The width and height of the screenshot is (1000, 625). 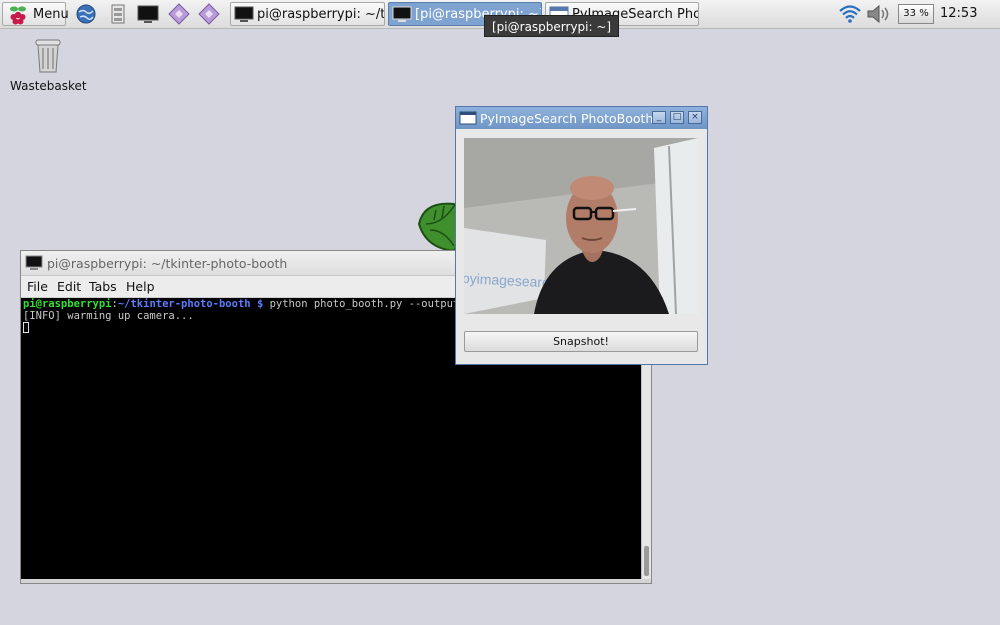 I want to click on terminal-command: python photo_booth.py --output, so click(x=361, y=304).